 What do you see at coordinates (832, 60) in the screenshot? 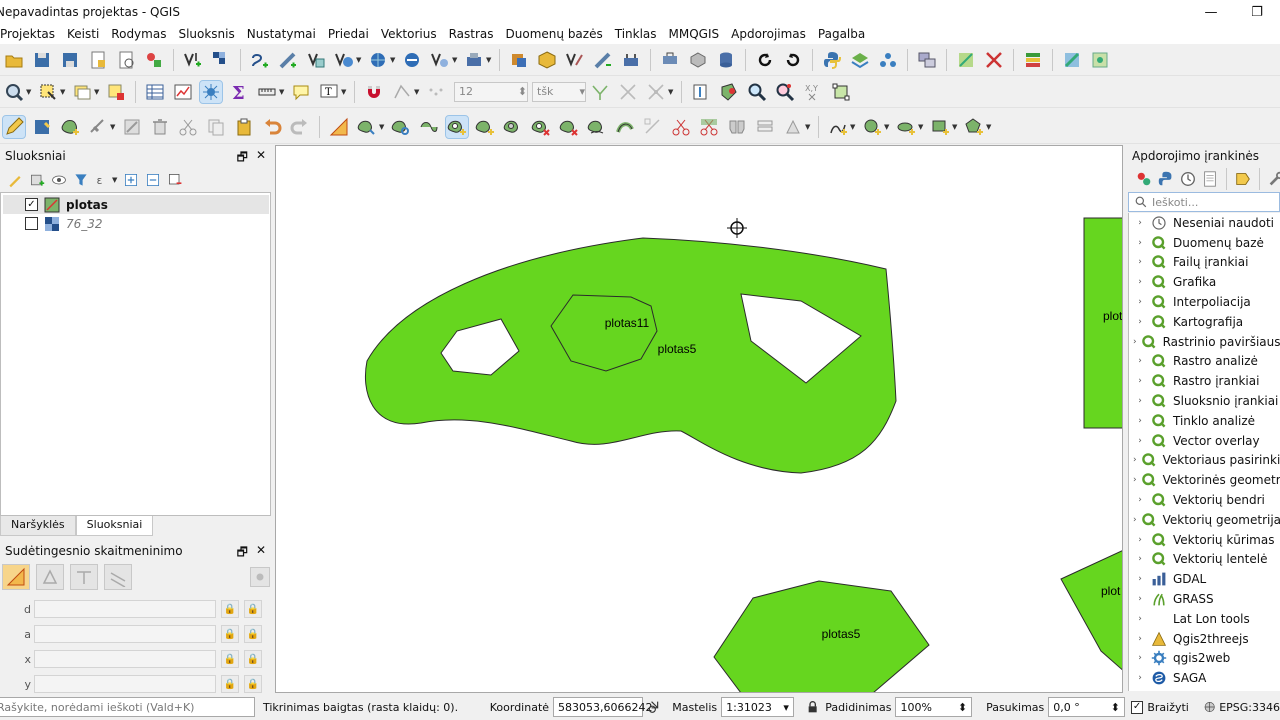
I see `python-console-icon` at bounding box center [832, 60].